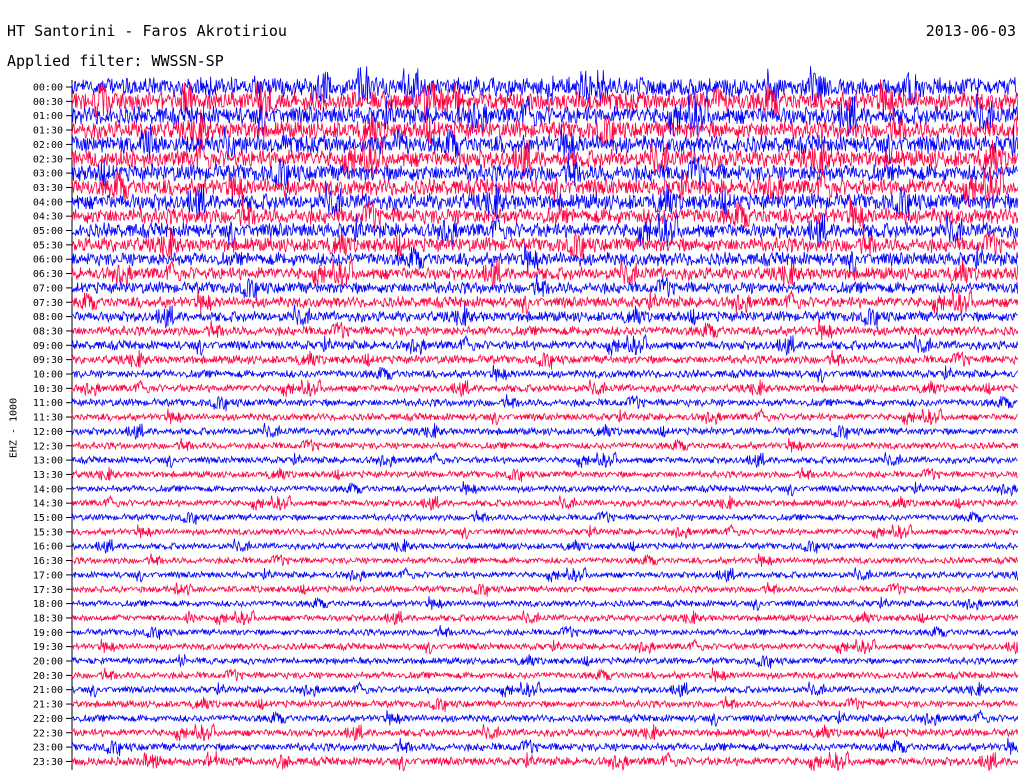  What do you see at coordinates (48, 647) in the screenshot?
I see `time-tick-label: 19:30` at bounding box center [48, 647].